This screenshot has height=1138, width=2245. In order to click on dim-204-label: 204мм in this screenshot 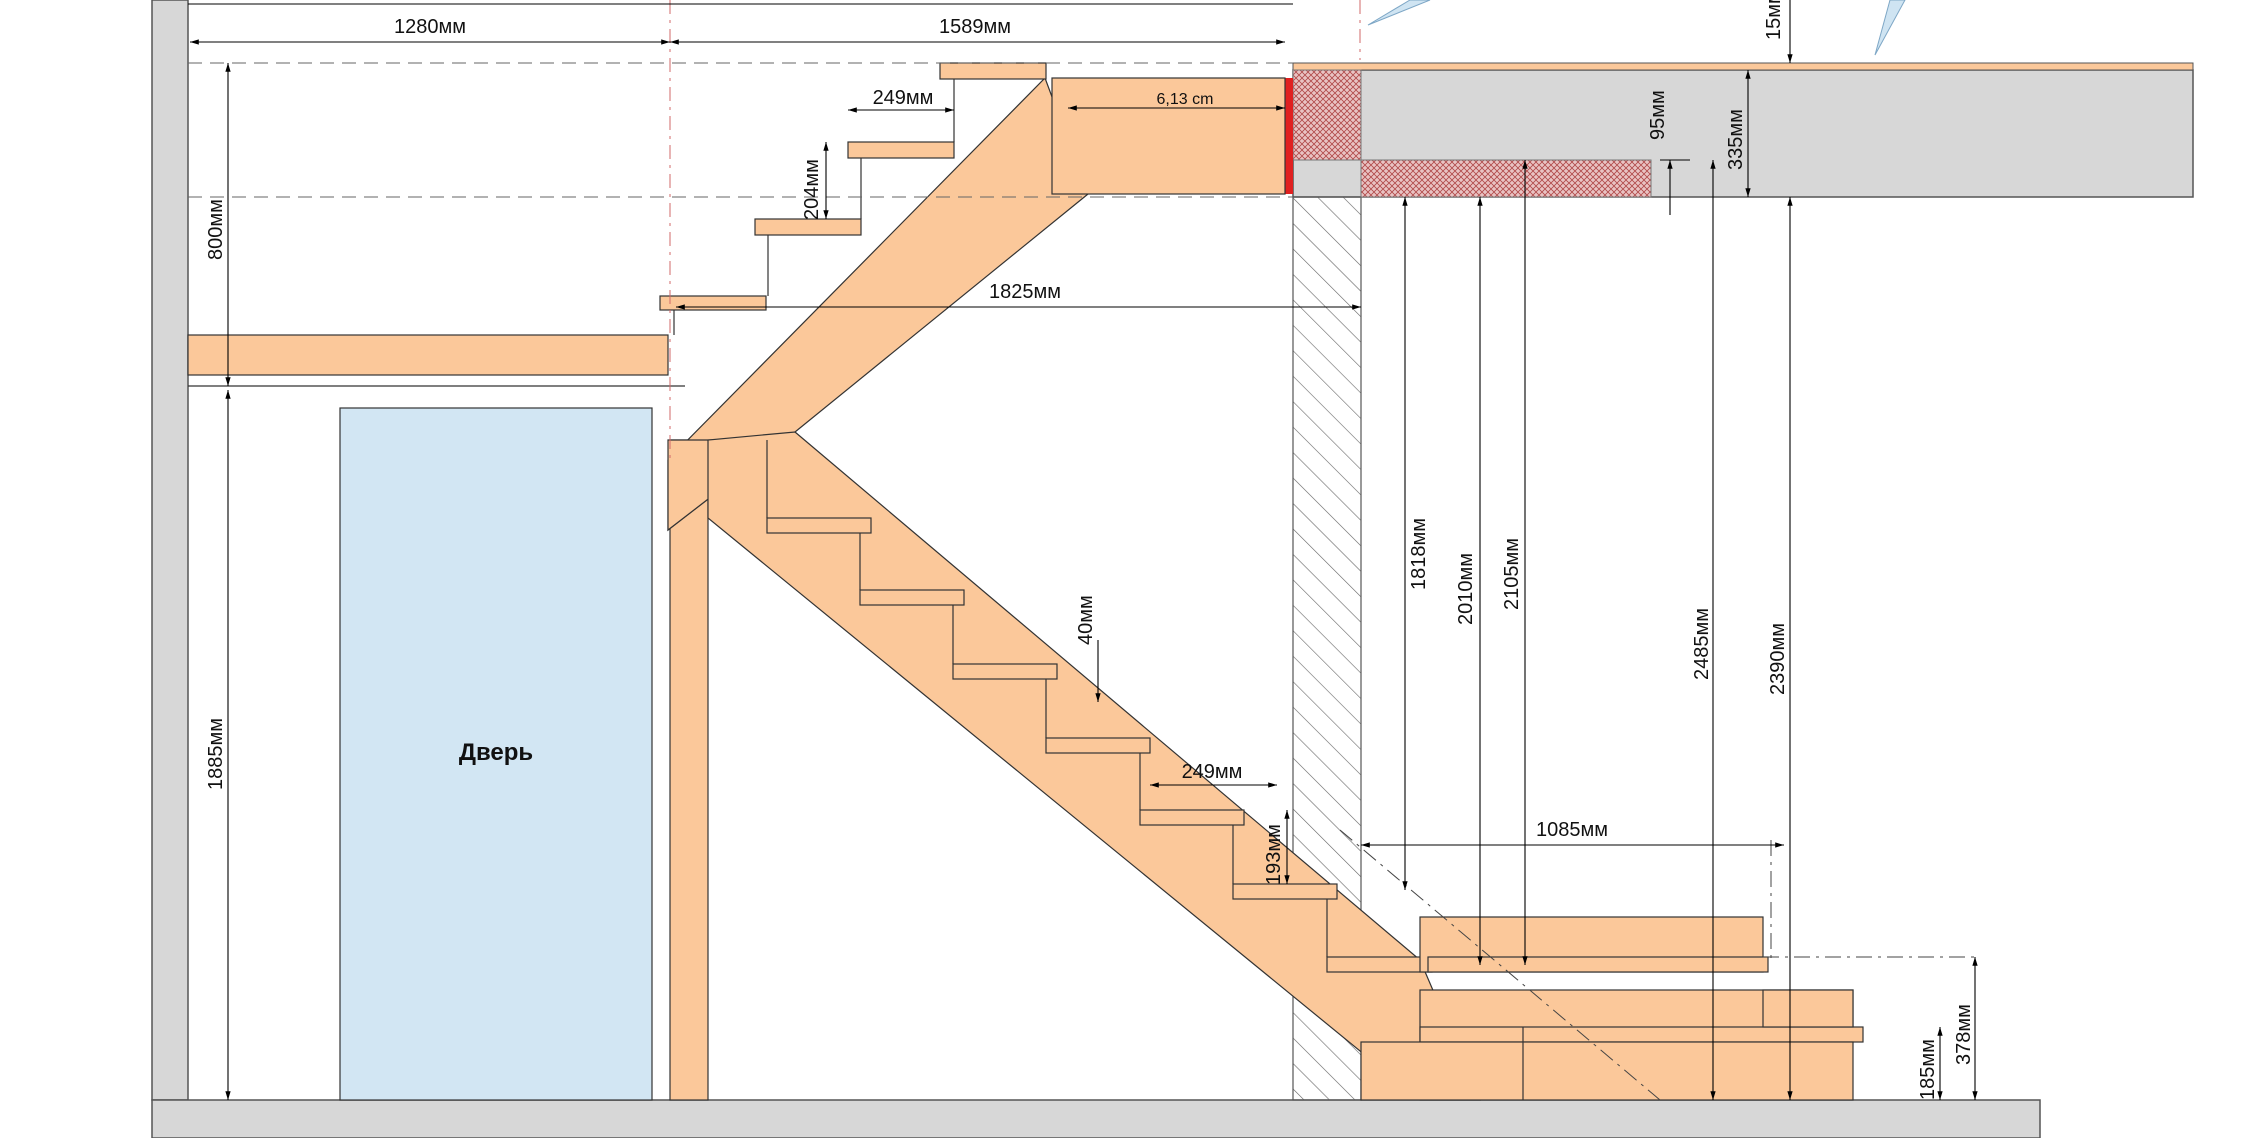, I will do `click(812, 189)`.